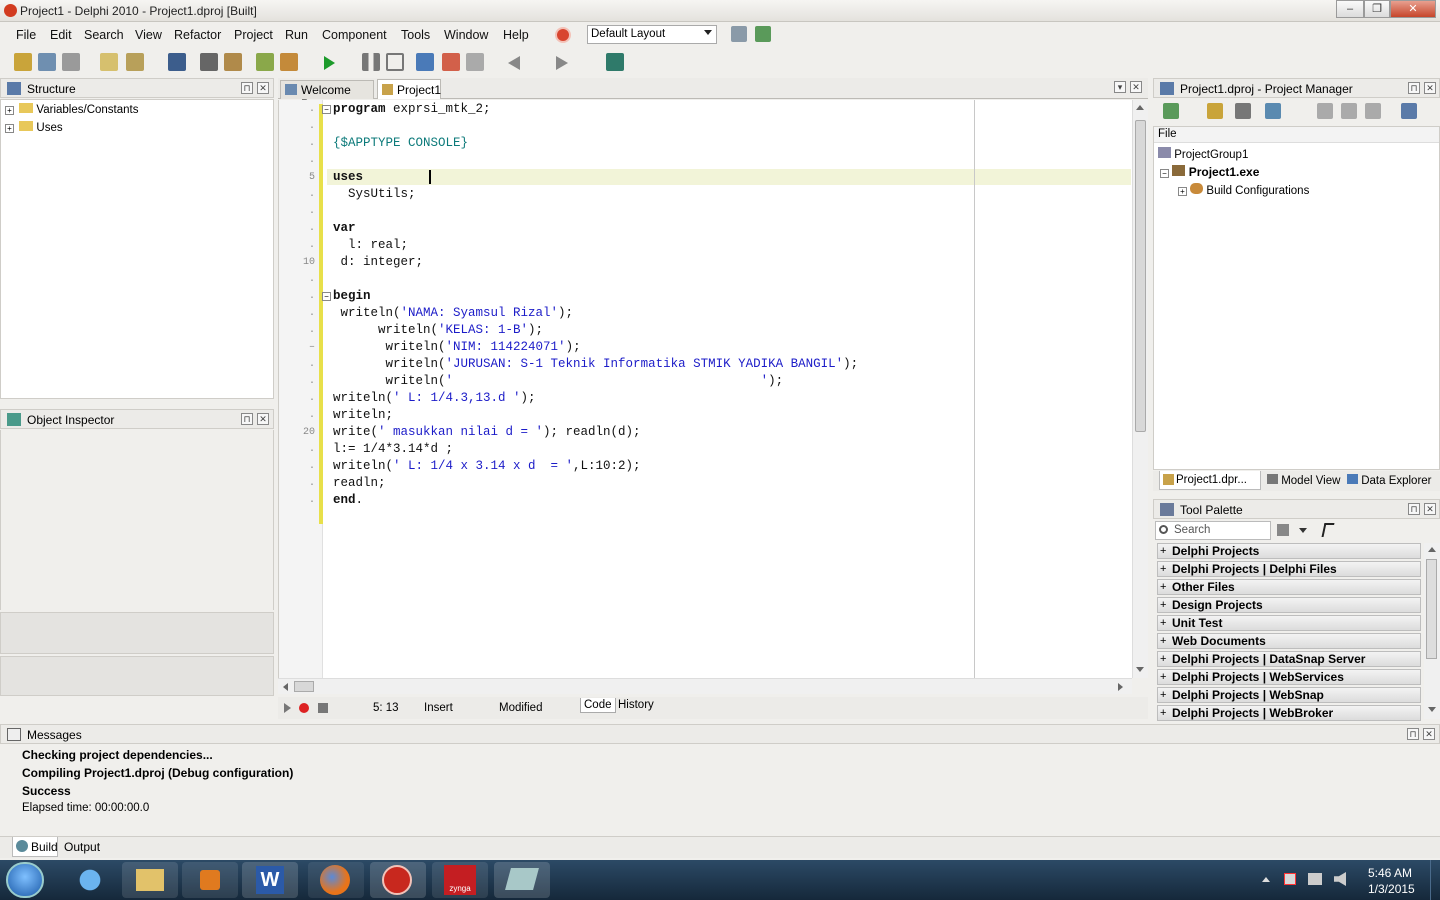 The width and height of the screenshot is (1440, 900). I want to click on sync-icon, so click(1325, 111).